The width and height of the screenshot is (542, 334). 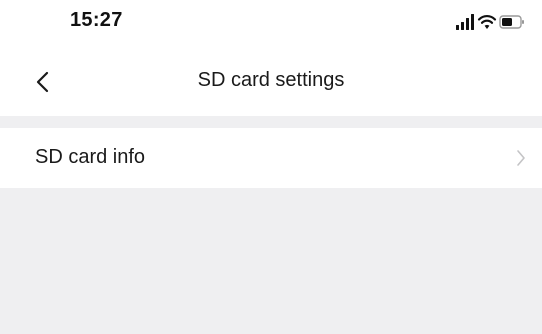 I want to click on setting-label: SD card info, so click(x=90, y=157).